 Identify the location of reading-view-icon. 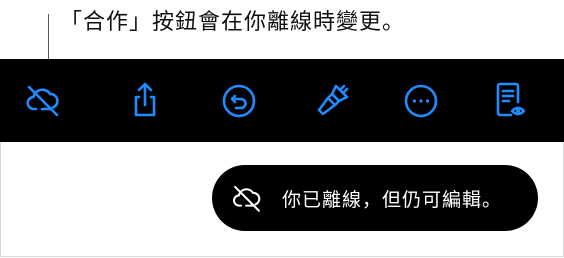
(511, 99).